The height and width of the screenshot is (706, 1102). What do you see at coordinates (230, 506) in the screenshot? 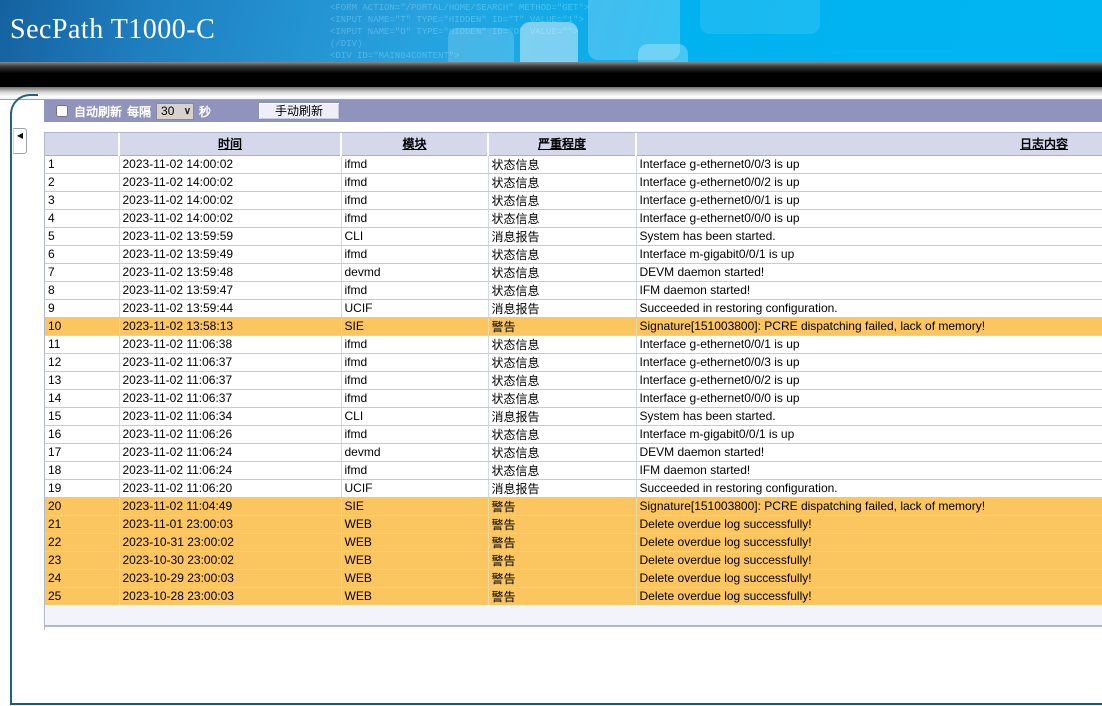
I see `cell-time: 2023-11-02 11:04:49` at bounding box center [230, 506].